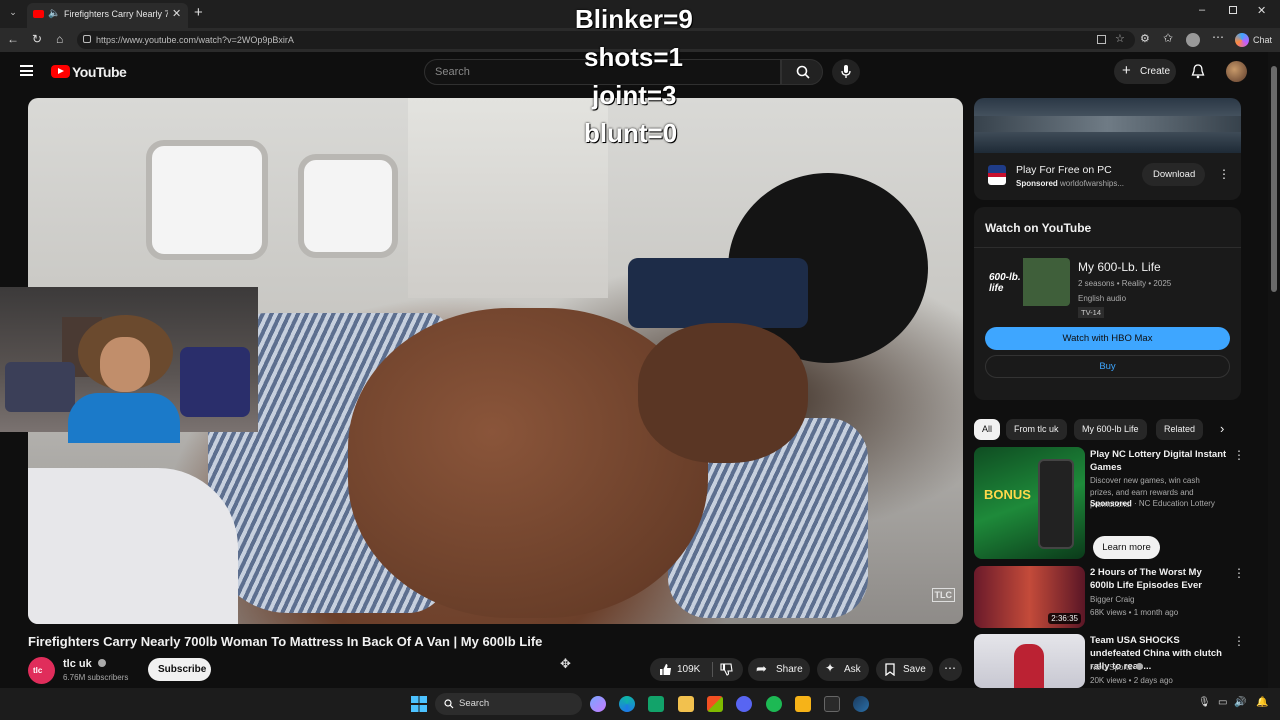 The image size is (1280, 720). What do you see at coordinates (1117, 667) in the screenshot?
I see `rec-channel: NBC Sports` at bounding box center [1117, 667].